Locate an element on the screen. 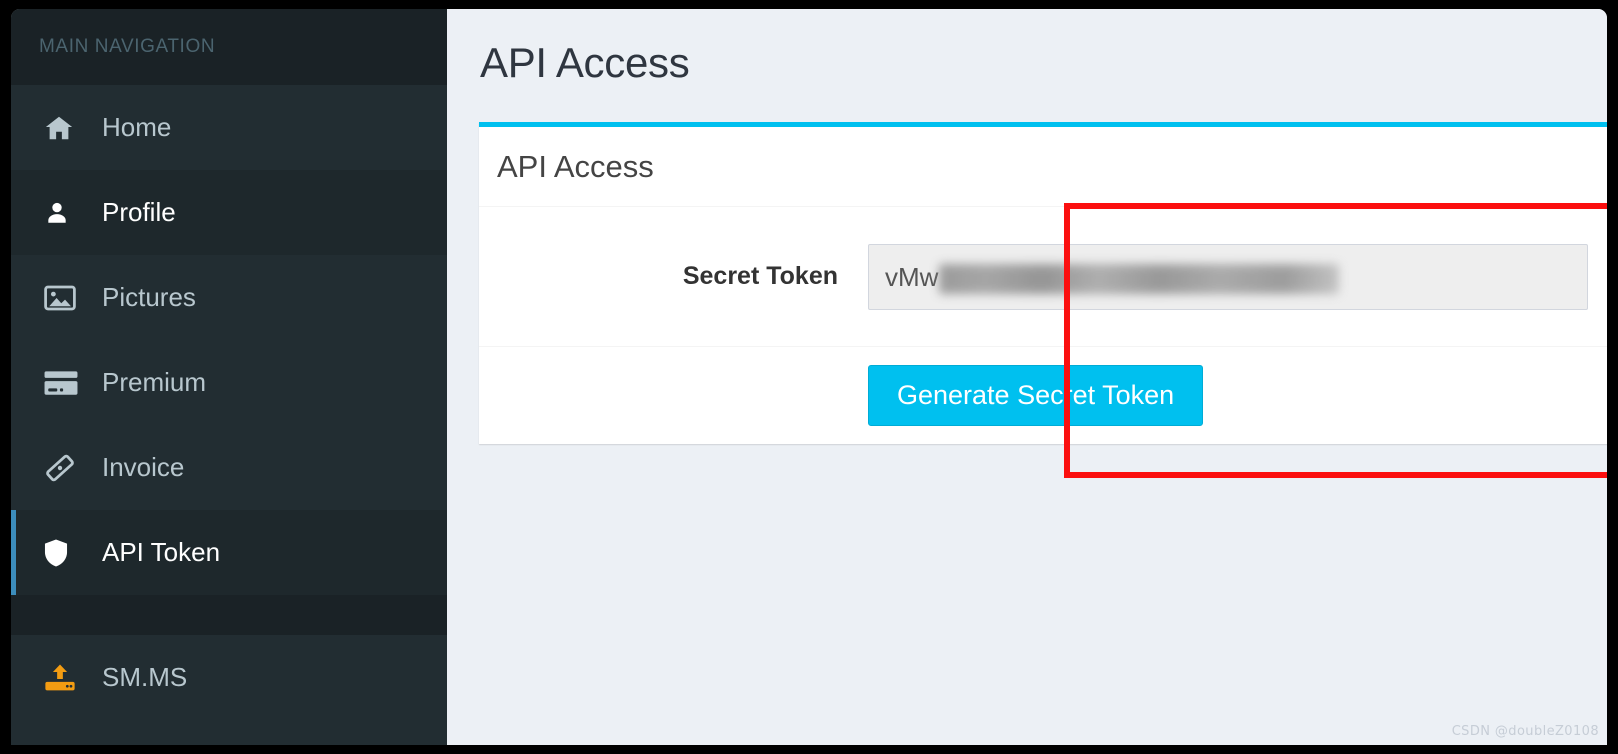 This screenshot has height=754, width=1618. card-header: API Access is located at coordinates (1043, 167).